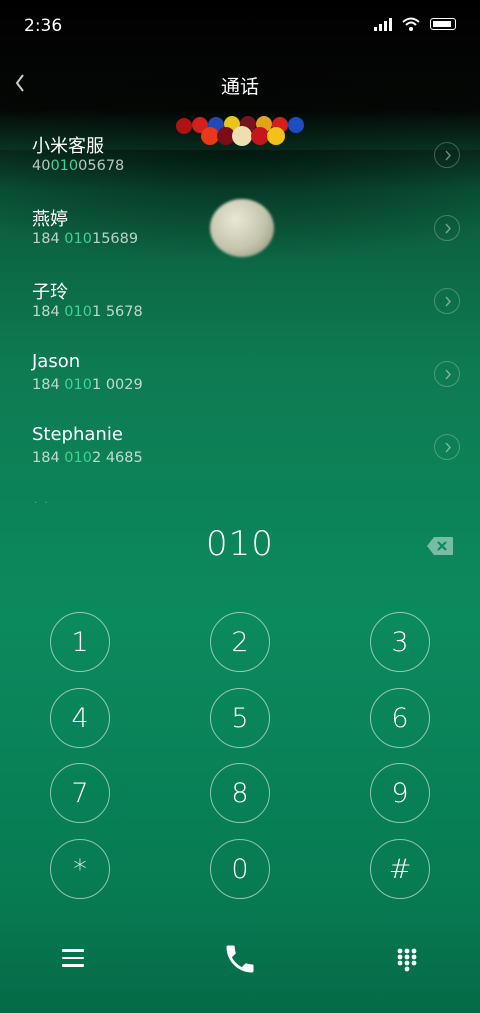 Image resolution: width=480 pixels, height=1013 pixels. I want to click on contact-item: 燕婷 184 01015689, so click(240, 237).